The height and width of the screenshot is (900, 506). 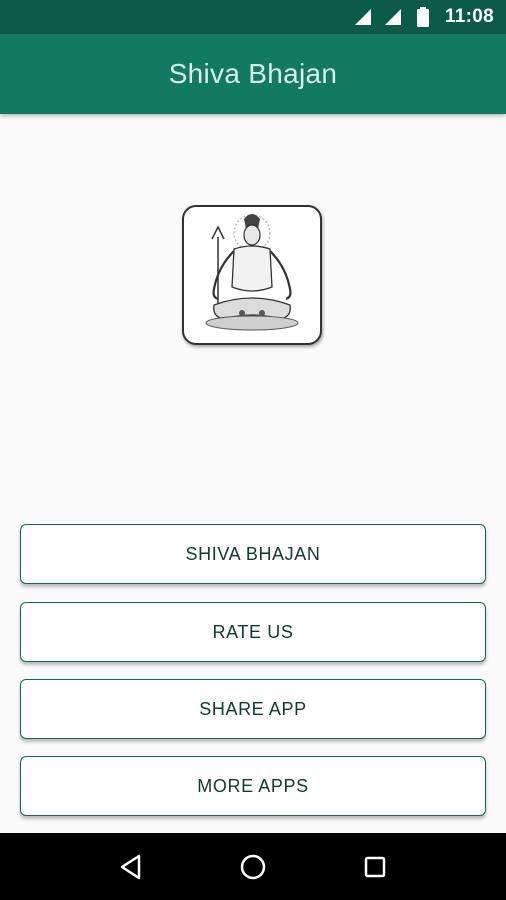 What do you see at coordinates (253, 17) in the screenshot?
I see `status-bar: 11:08` at bounding box center [253, 17].